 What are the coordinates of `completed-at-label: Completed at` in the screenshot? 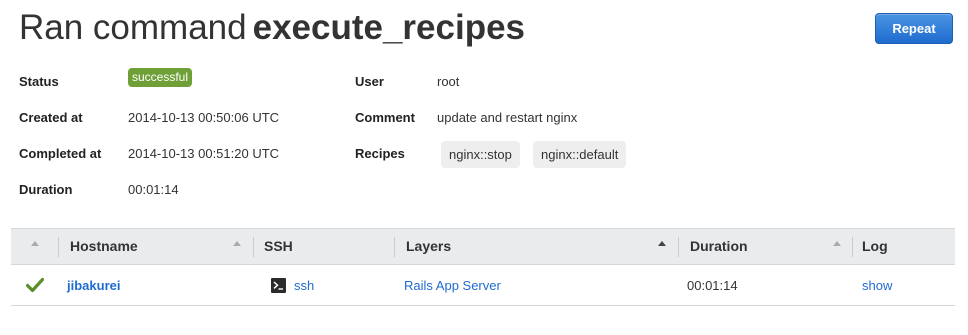 It's located at (60, 153).